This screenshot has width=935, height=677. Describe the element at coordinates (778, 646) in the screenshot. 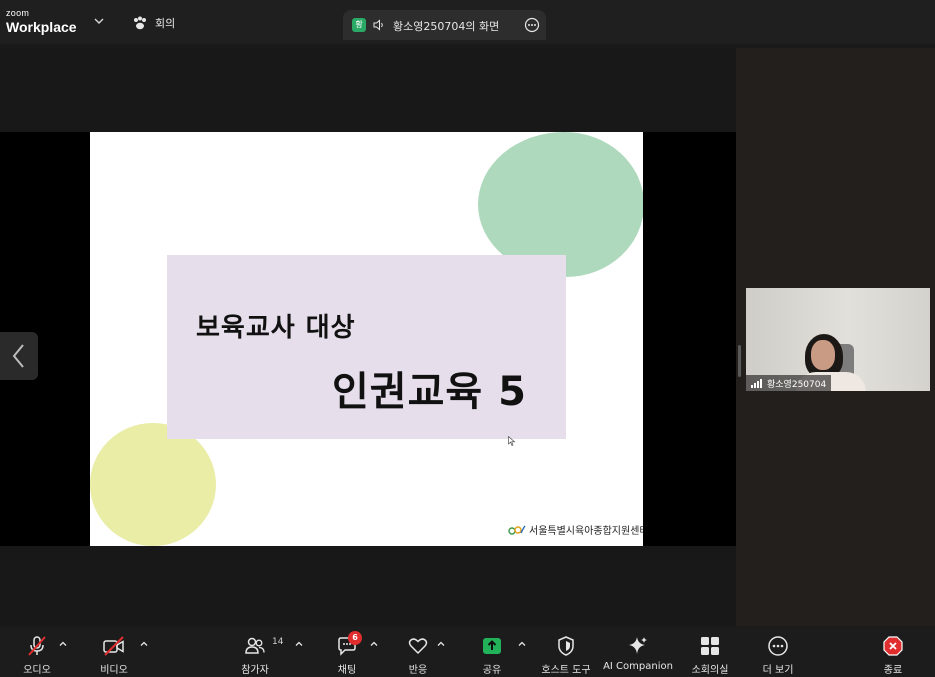

I see `more-icon` at that location.